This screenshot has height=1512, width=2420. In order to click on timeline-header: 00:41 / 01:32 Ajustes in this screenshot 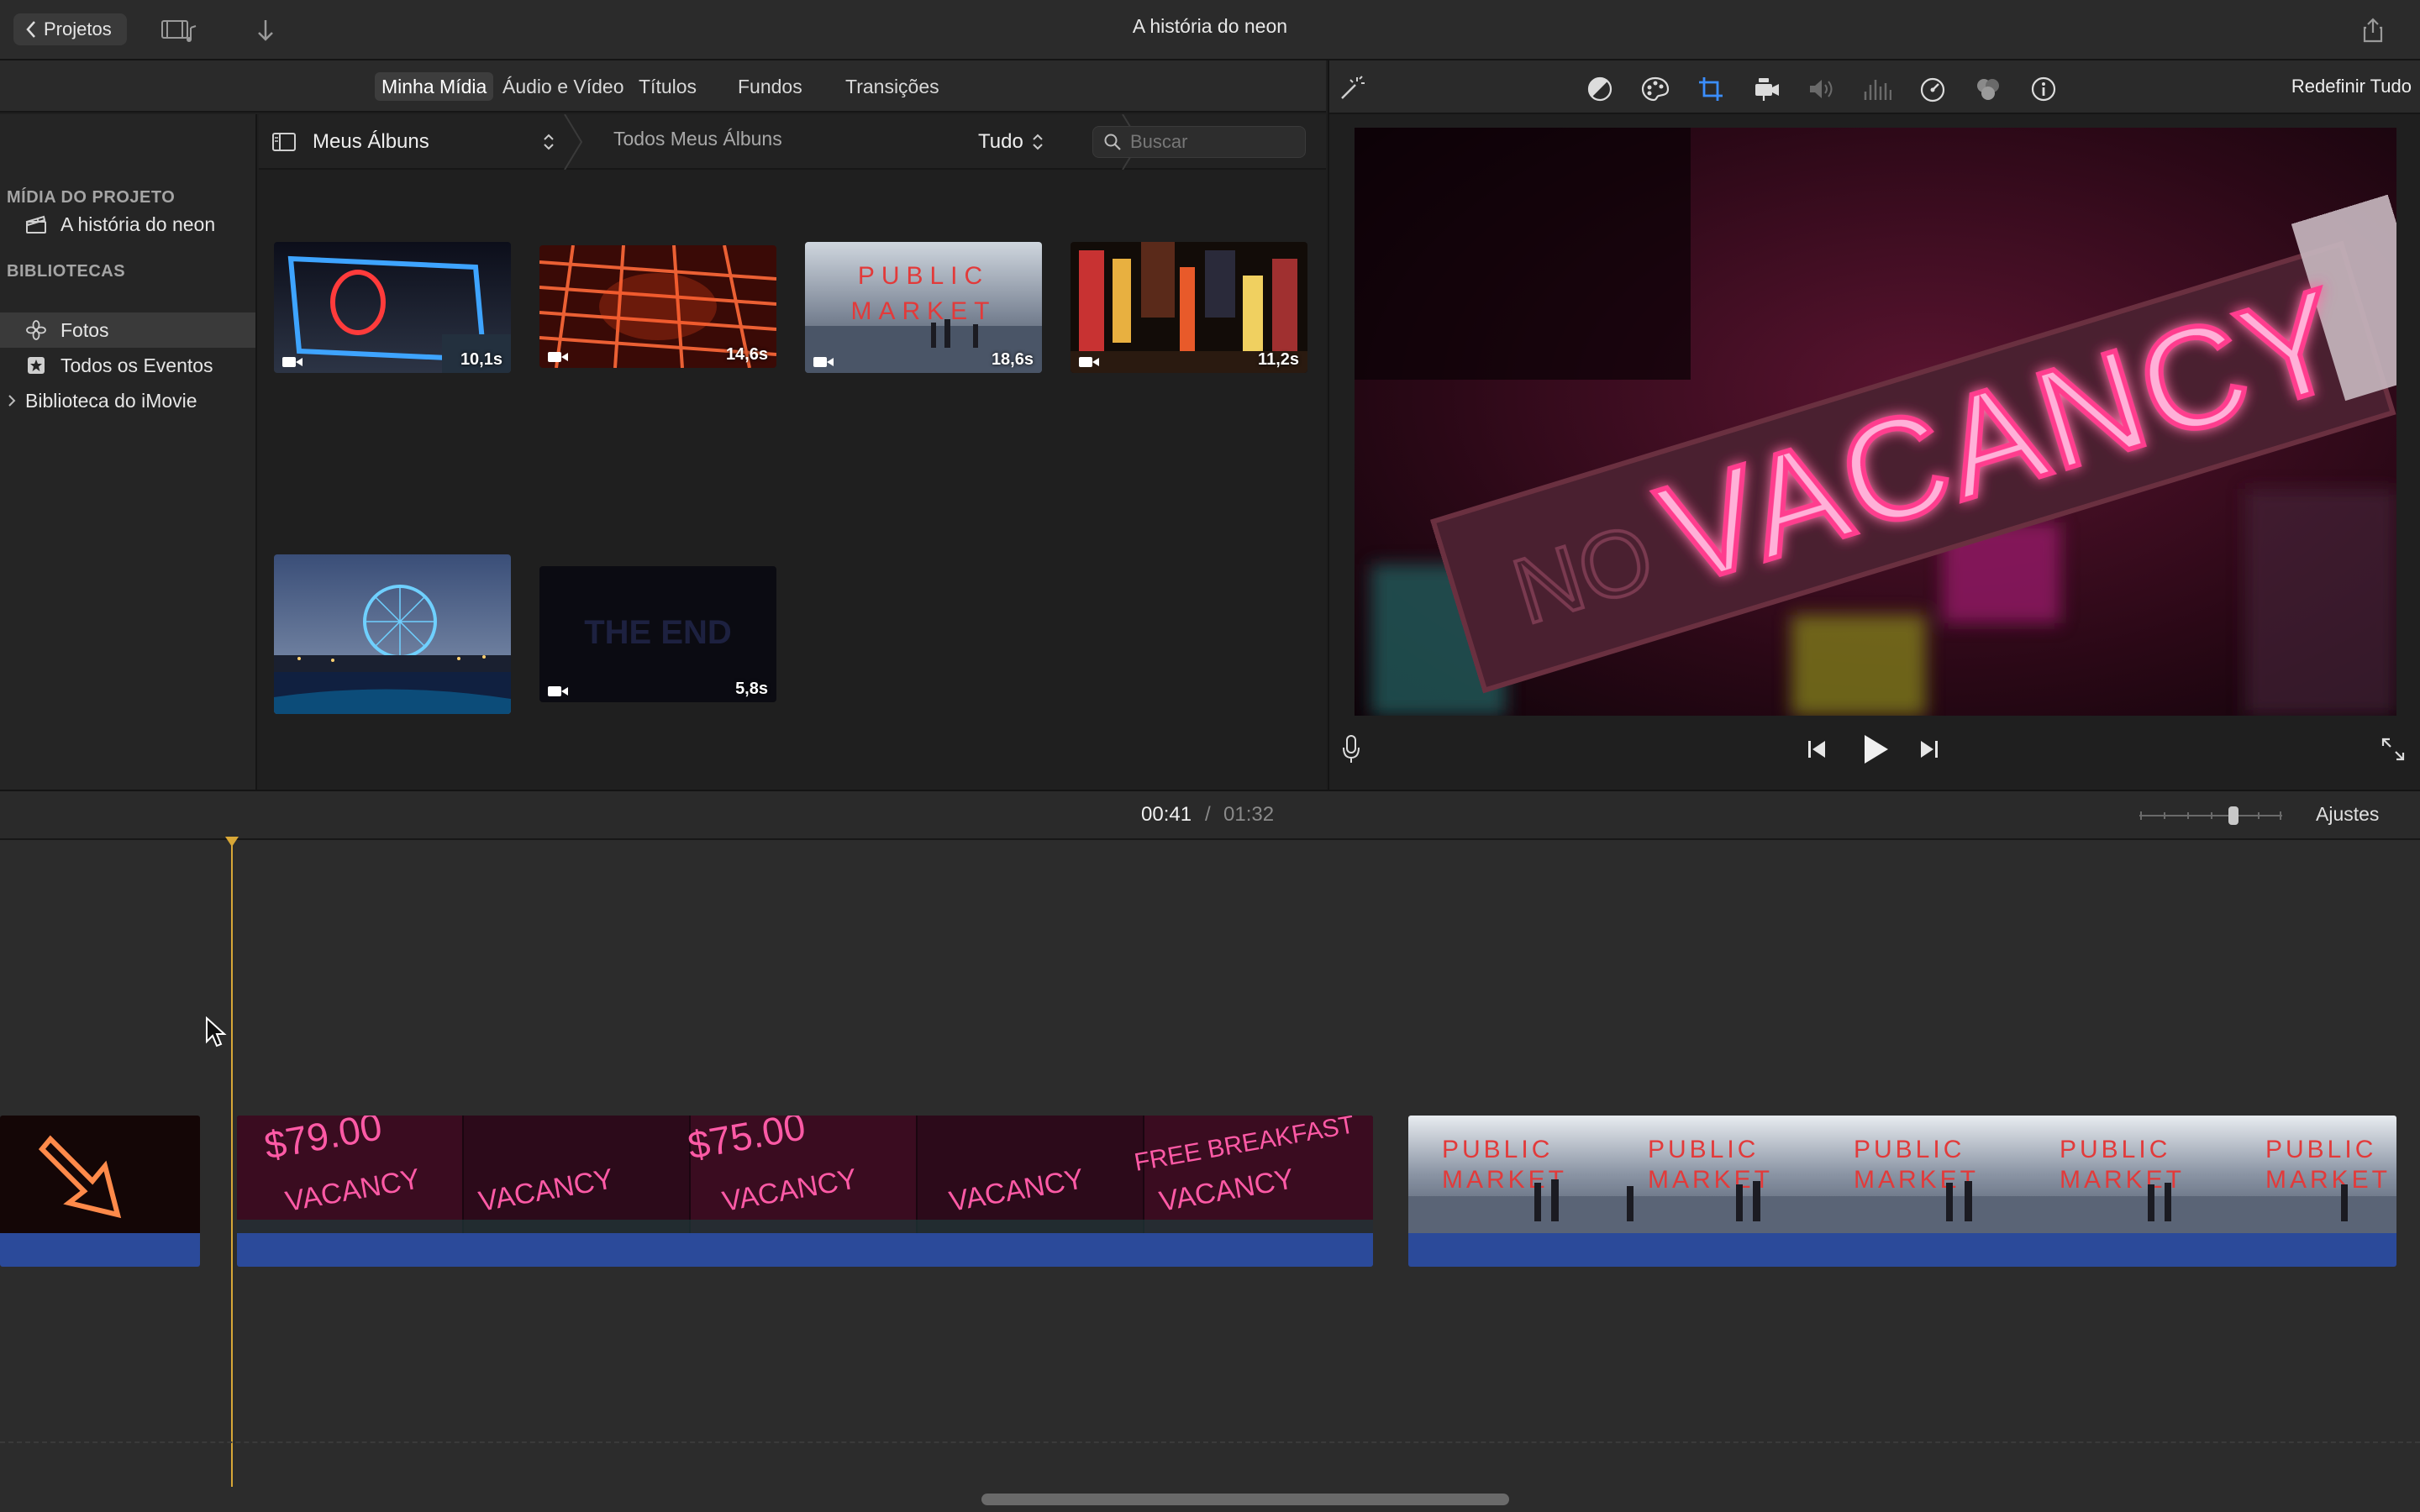, I will do `click(1210, 815)`.